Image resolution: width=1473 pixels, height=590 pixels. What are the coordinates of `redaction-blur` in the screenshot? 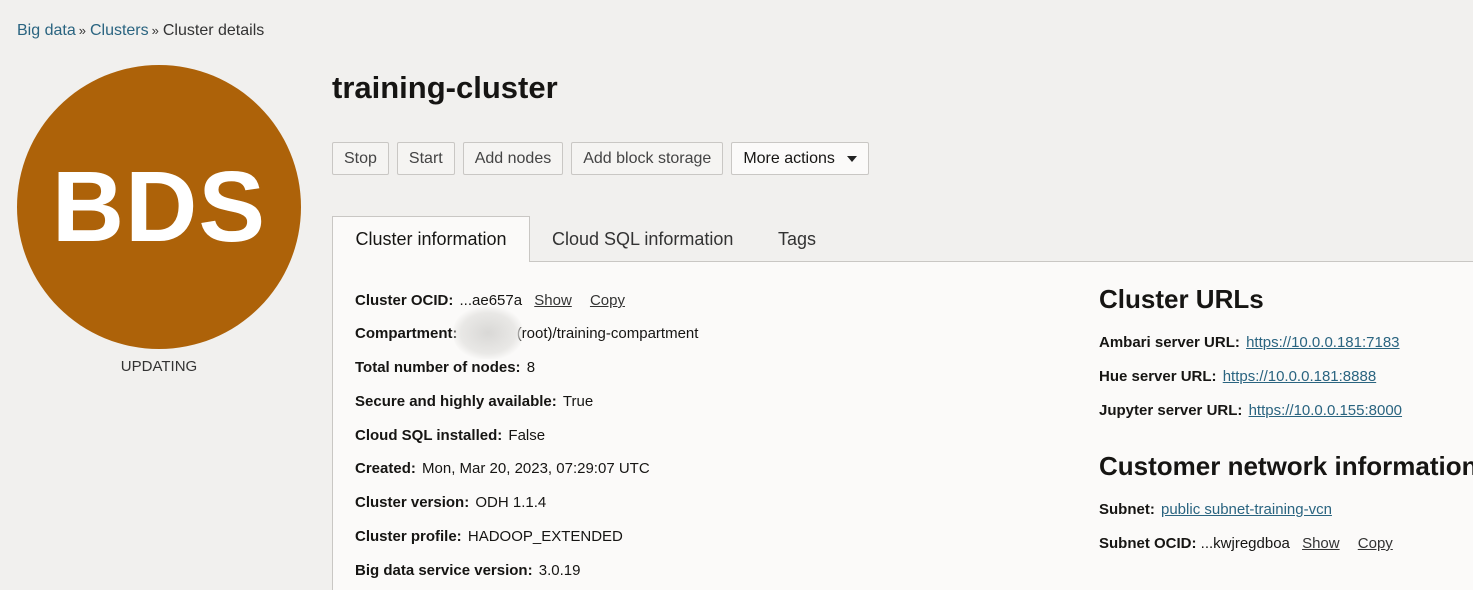 It's located at (488, 333).